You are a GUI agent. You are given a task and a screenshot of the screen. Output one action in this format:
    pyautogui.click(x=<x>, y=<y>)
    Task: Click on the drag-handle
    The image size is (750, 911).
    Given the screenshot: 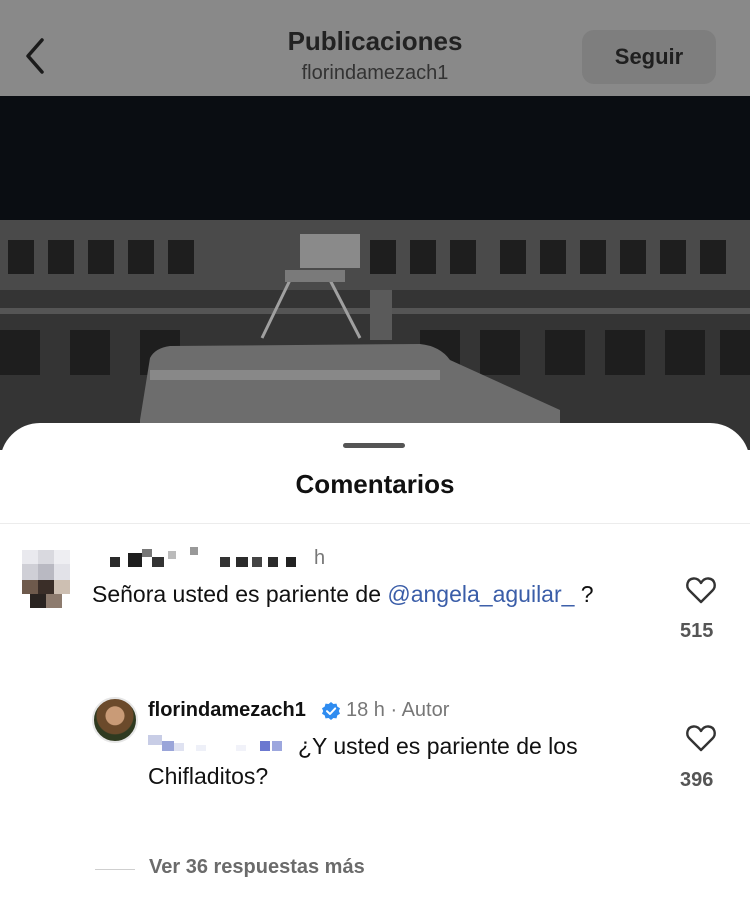 What is the action you would take?
    pyautogui.click(x=374, y=445)
    